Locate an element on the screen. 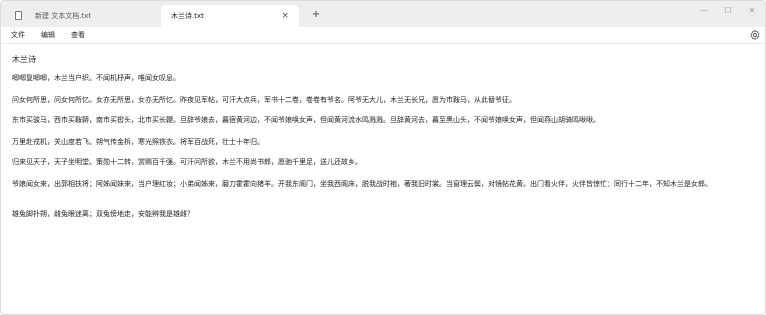 The height and width of the screenshot is (315, 766). menu-view: 查看 is located at coordinates (78, 35).